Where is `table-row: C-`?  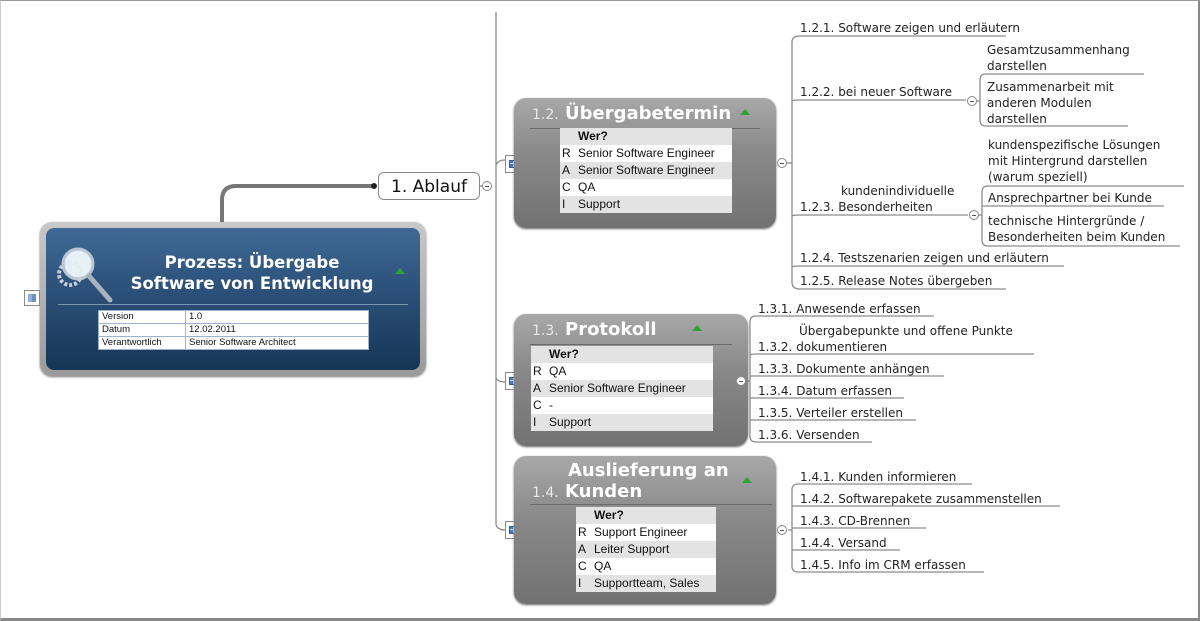
table-row: C- is located at coordinates (622, 405).